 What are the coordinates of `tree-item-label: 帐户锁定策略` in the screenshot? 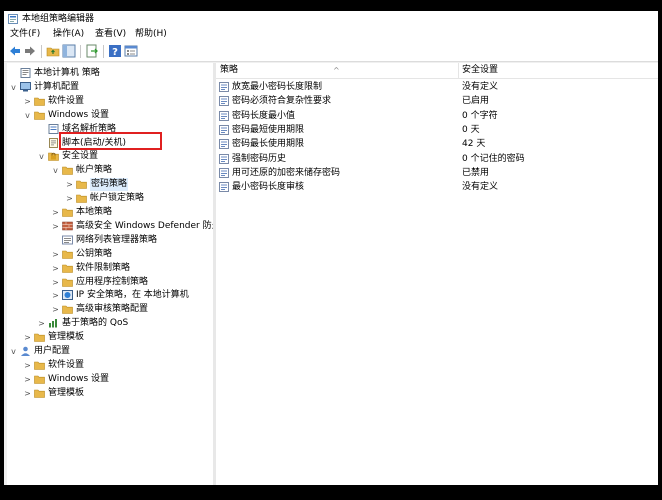 It's located at (117, 198).